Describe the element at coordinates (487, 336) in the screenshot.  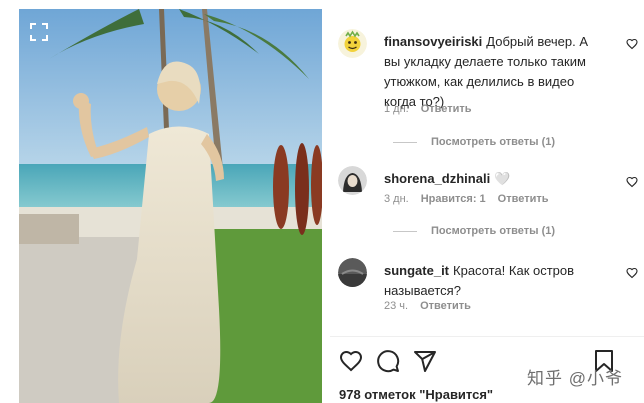
I see `actions-divider` at that location.